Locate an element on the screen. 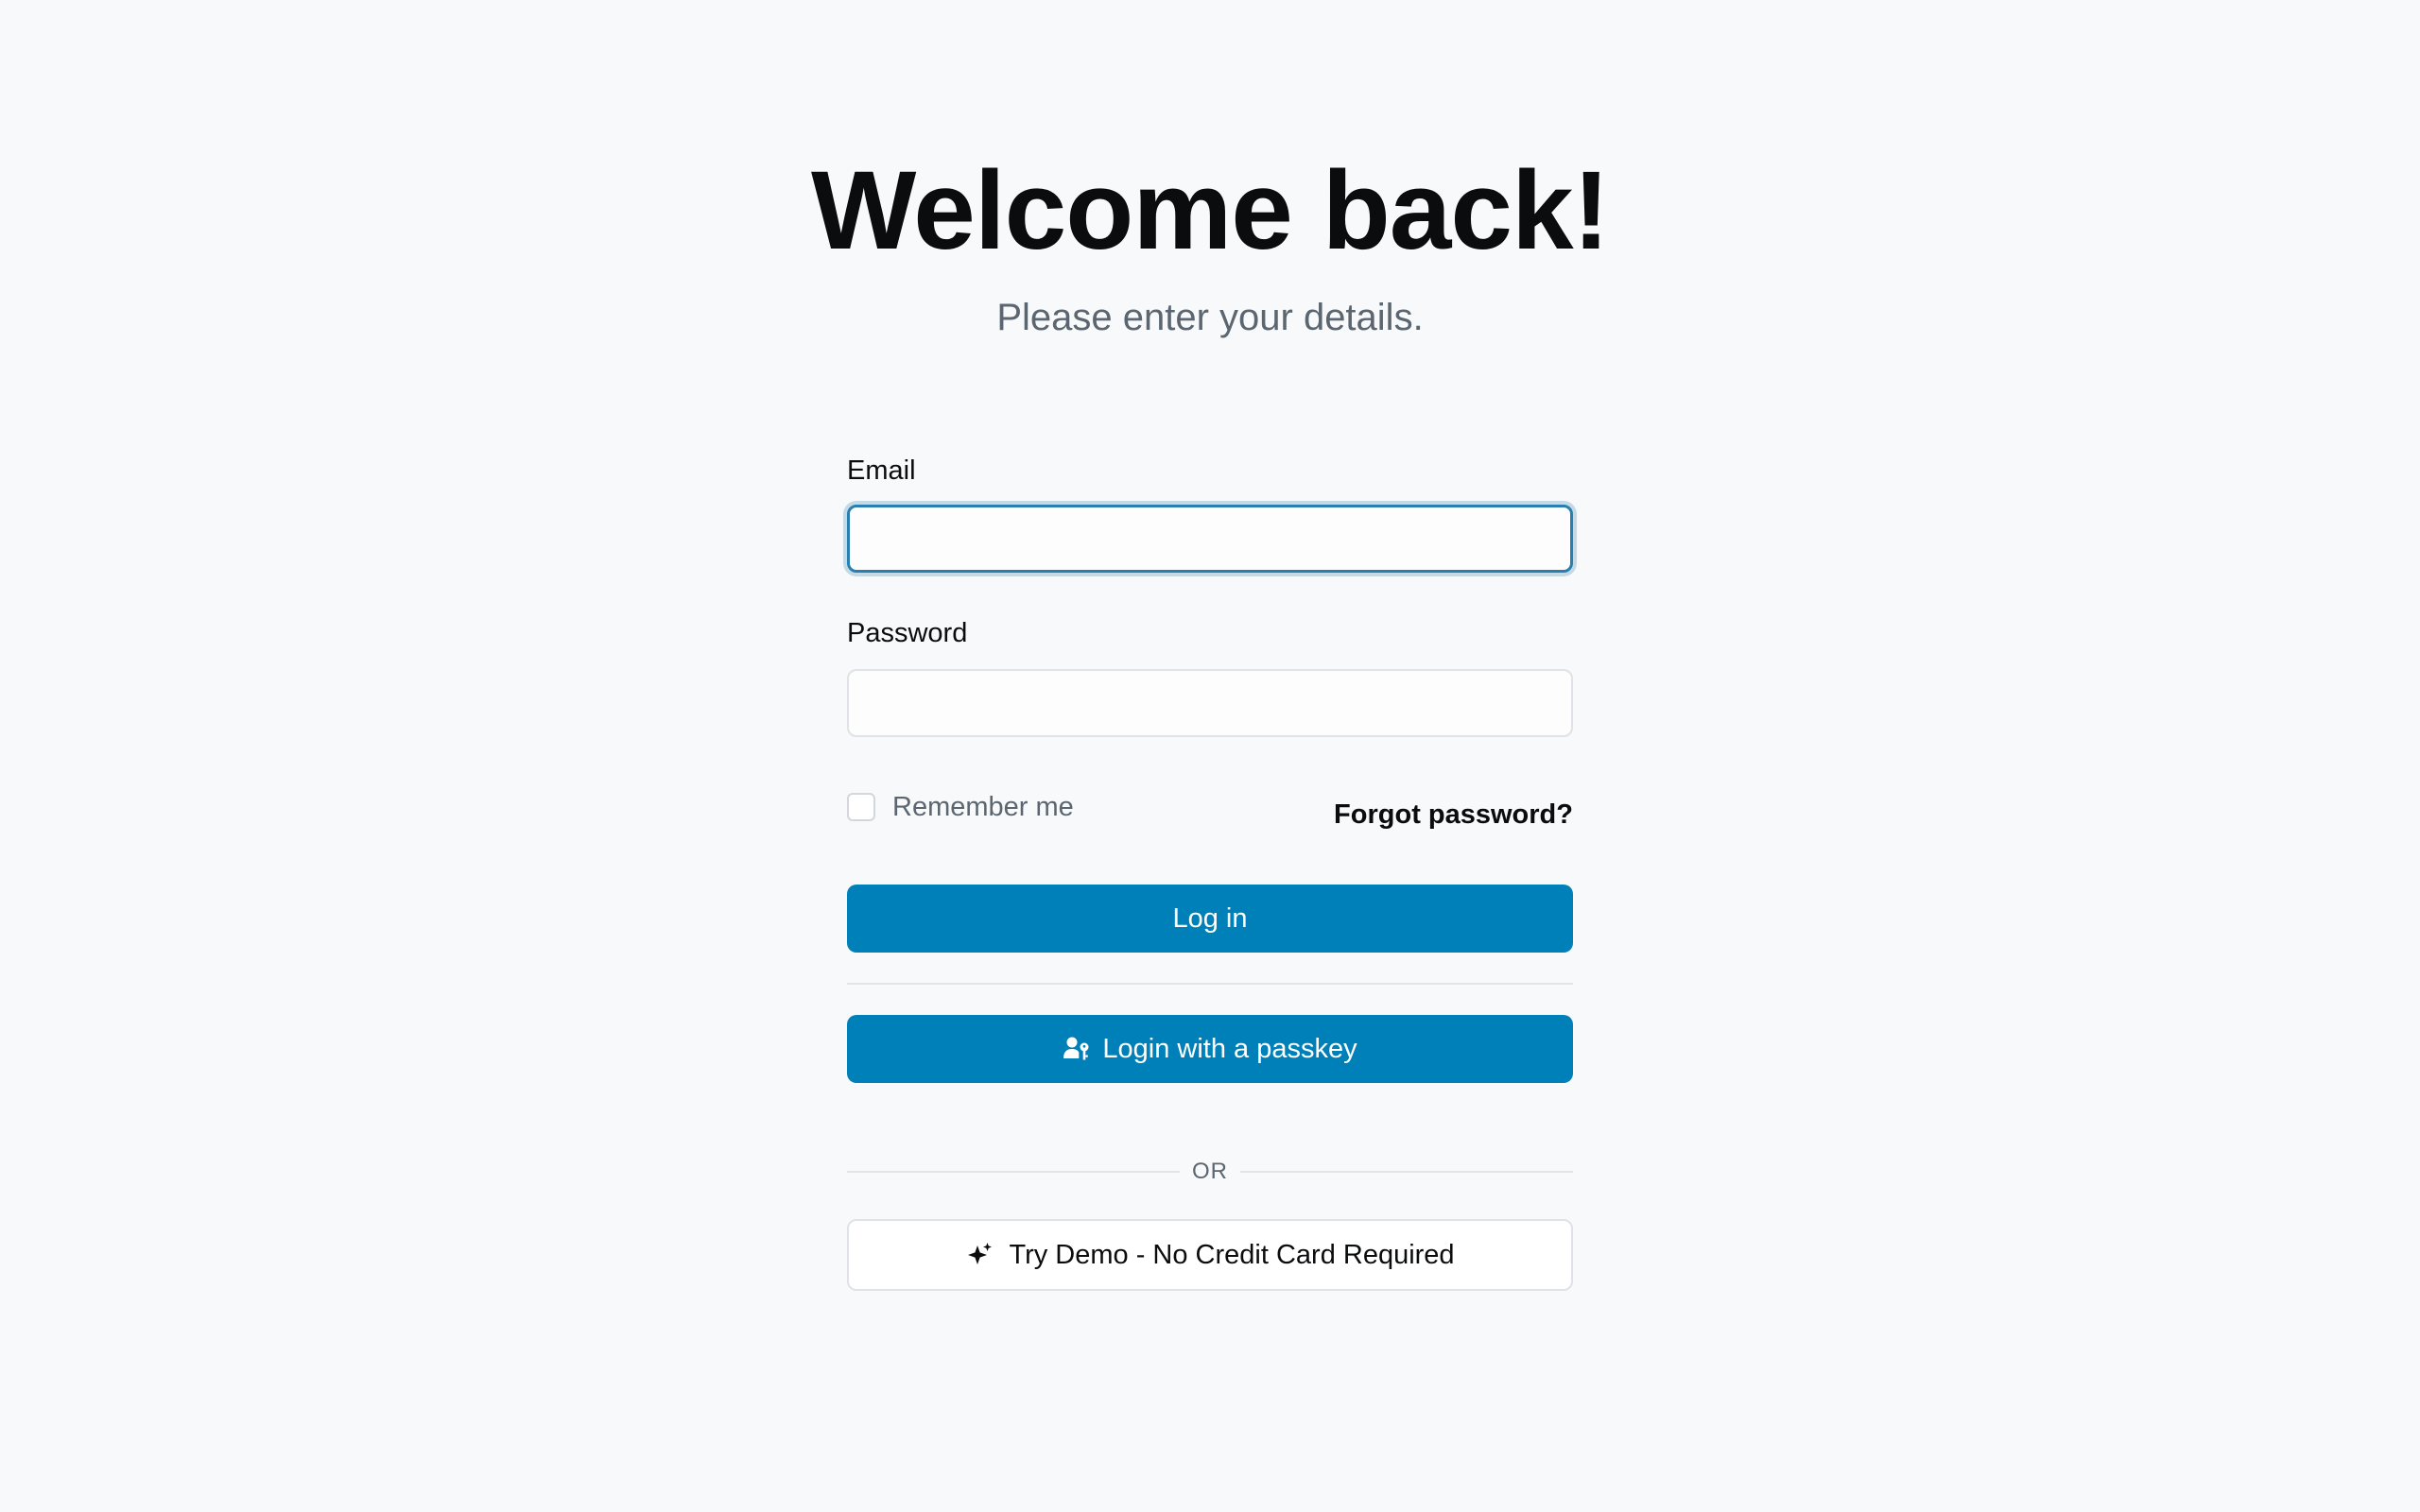  forgot-password-link: Forgot password? is located at coordinates (1453, 815).